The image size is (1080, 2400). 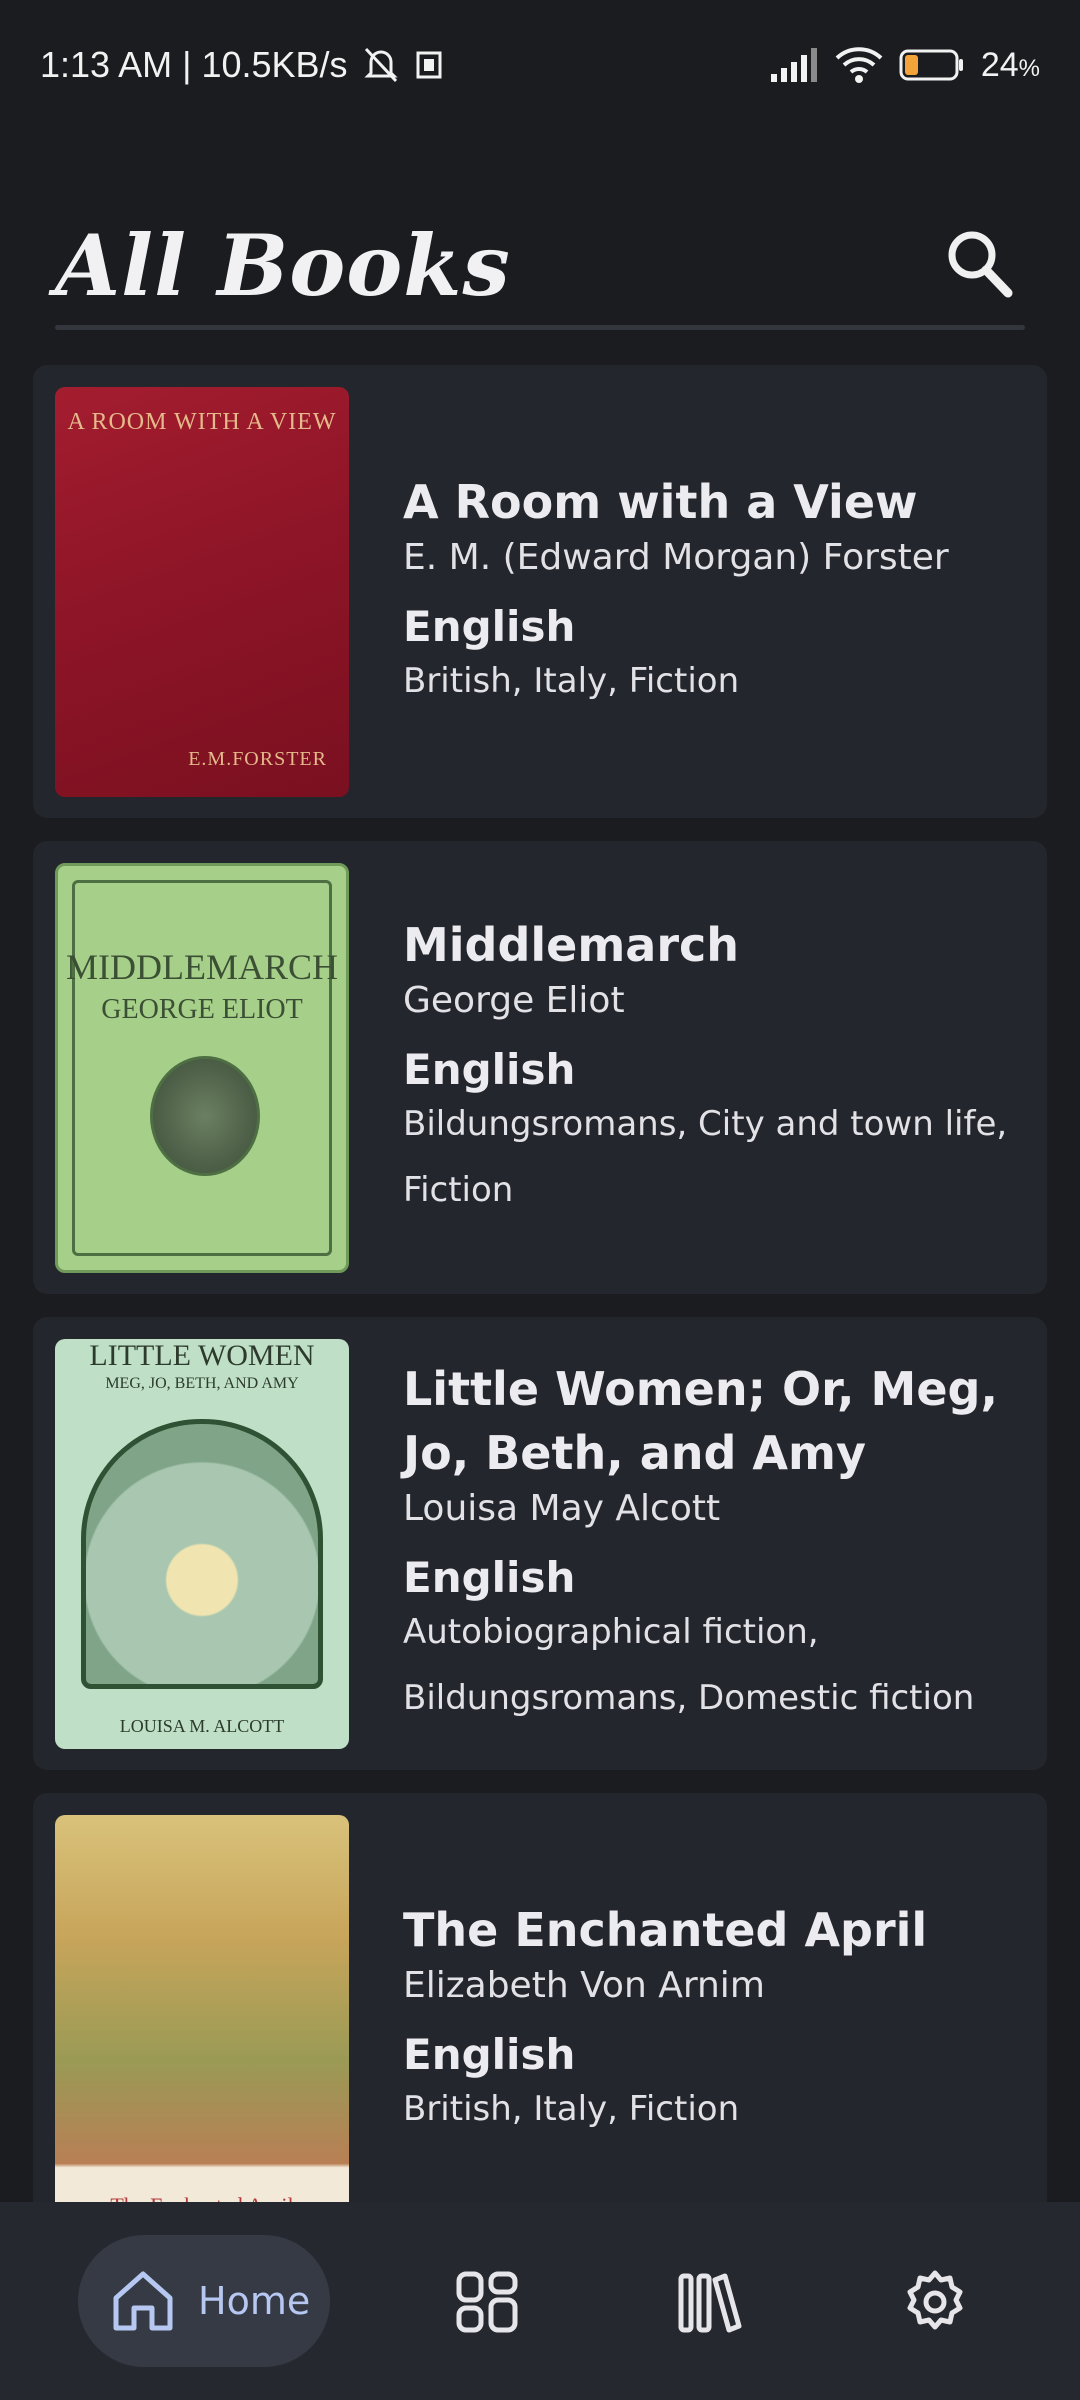 What do you see at coordinates (540, 265) in the screenshot?
I see `app-header: All Books` at bounding box center [540, 265].